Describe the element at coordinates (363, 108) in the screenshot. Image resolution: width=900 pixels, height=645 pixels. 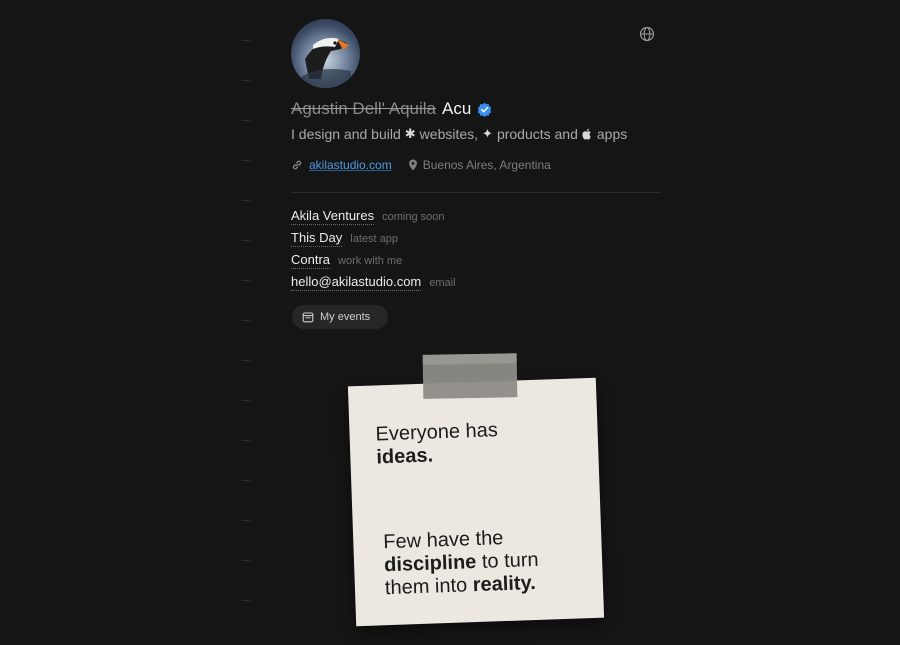
I see `struck-name: Agustin Dell' Aquila` at that location.